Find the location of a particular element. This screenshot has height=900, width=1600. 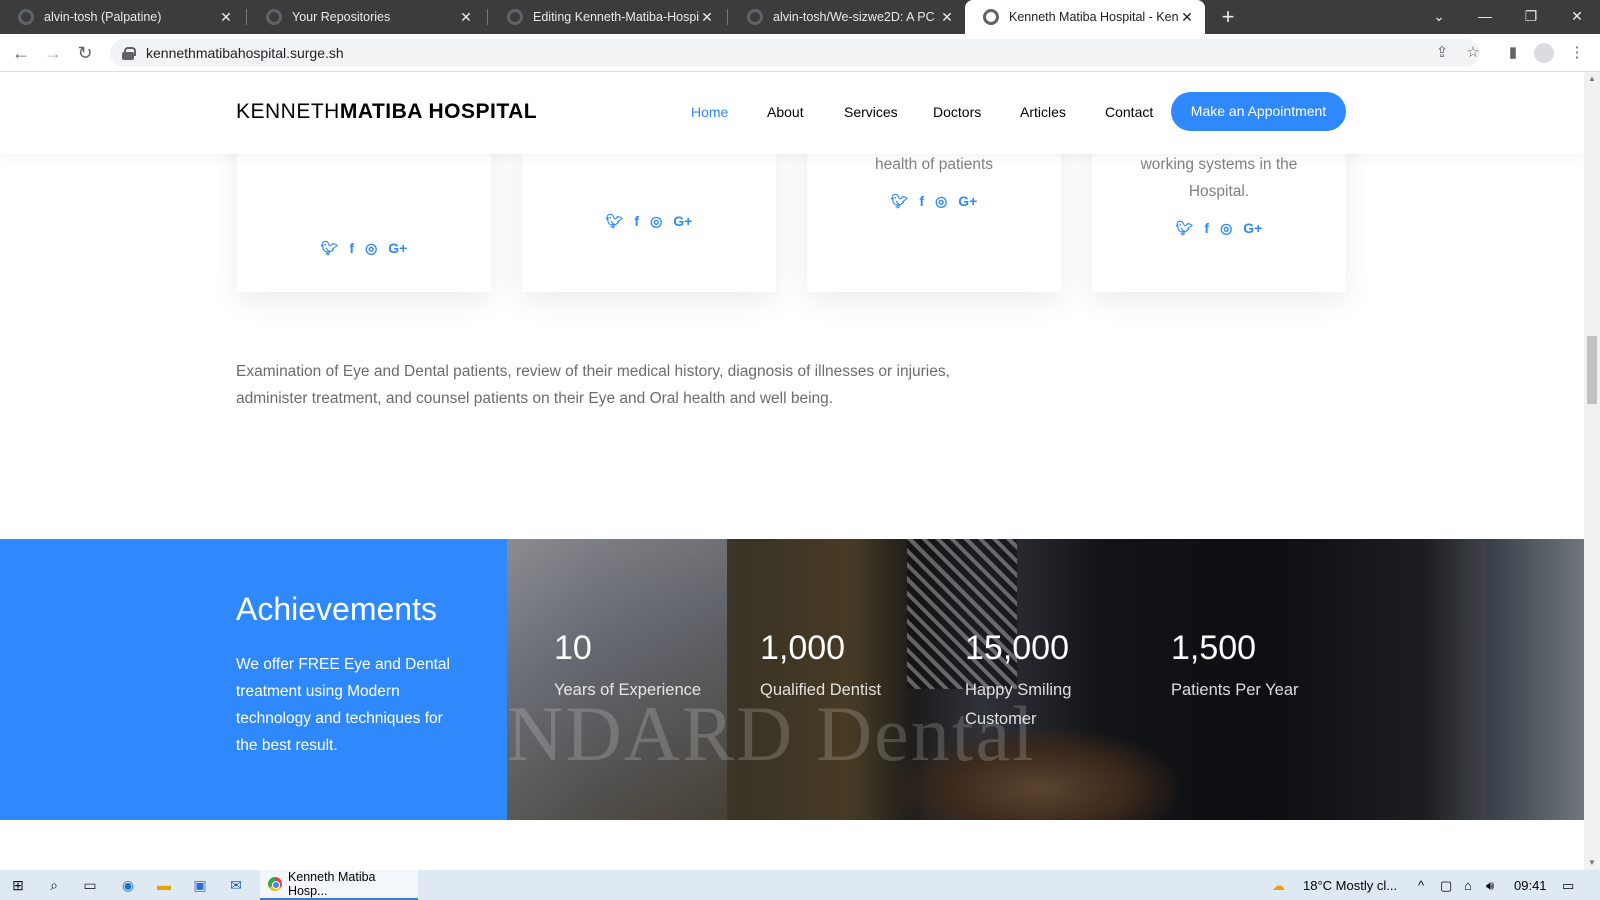

tab-title: alvin-tosh/We-sizwe2D: A PC 2D is located at coordinates (856, 17).